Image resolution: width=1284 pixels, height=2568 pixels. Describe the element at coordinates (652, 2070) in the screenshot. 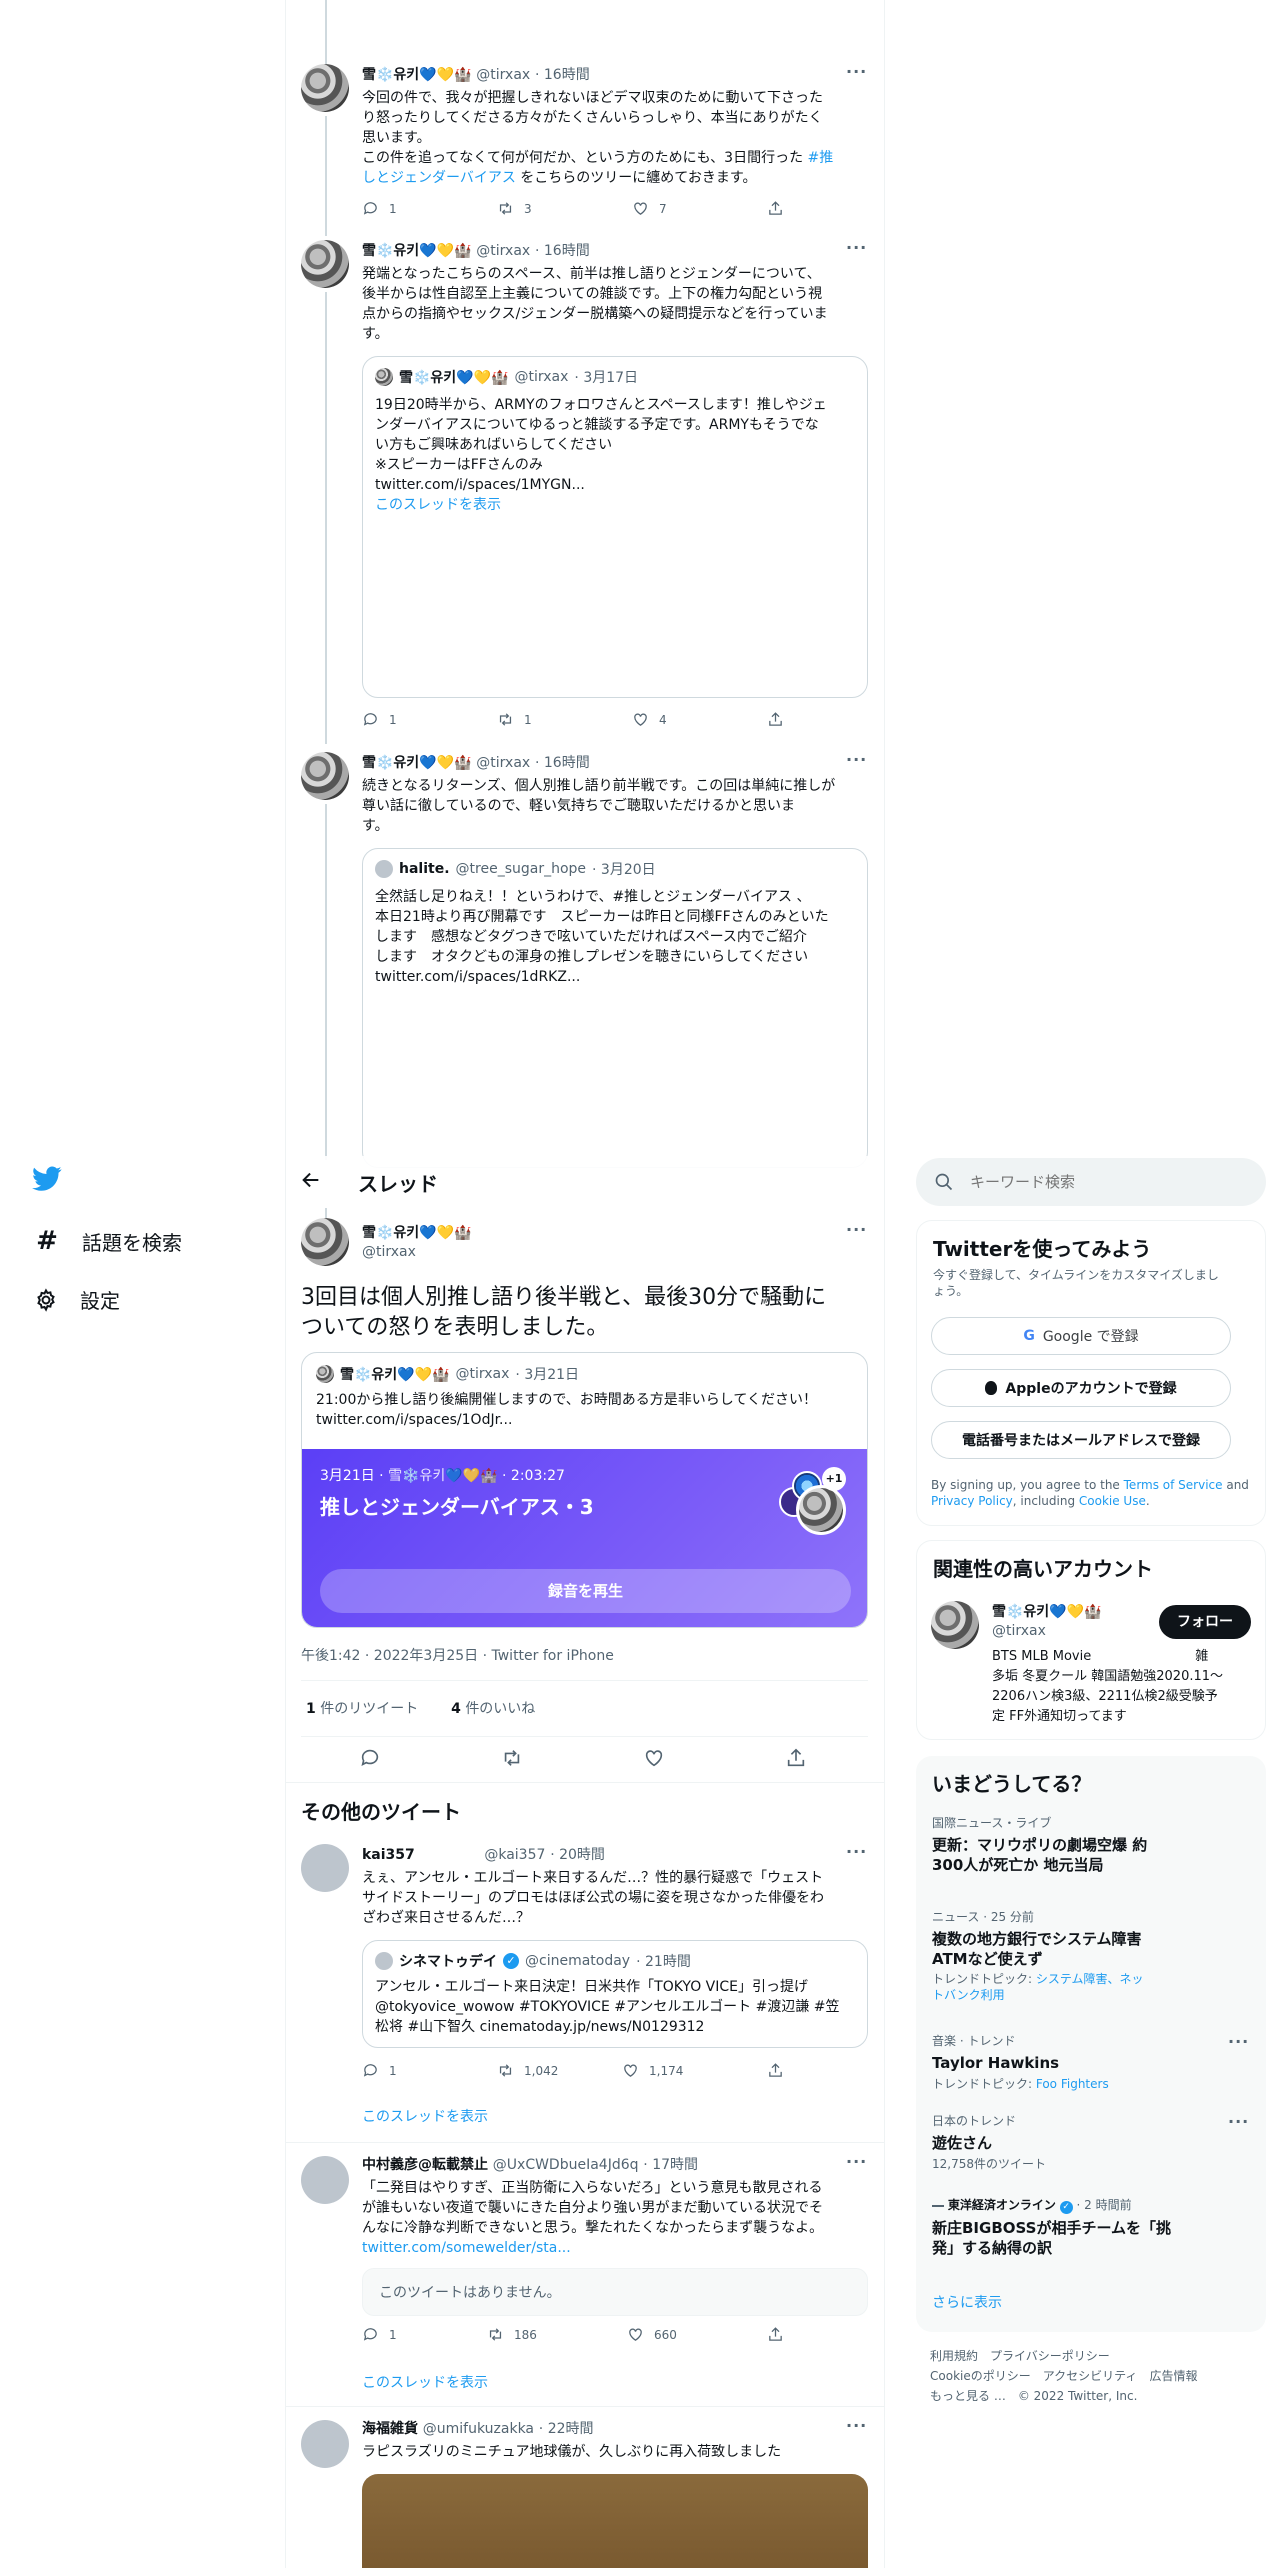

I see `like-button: 1,174` at that location.